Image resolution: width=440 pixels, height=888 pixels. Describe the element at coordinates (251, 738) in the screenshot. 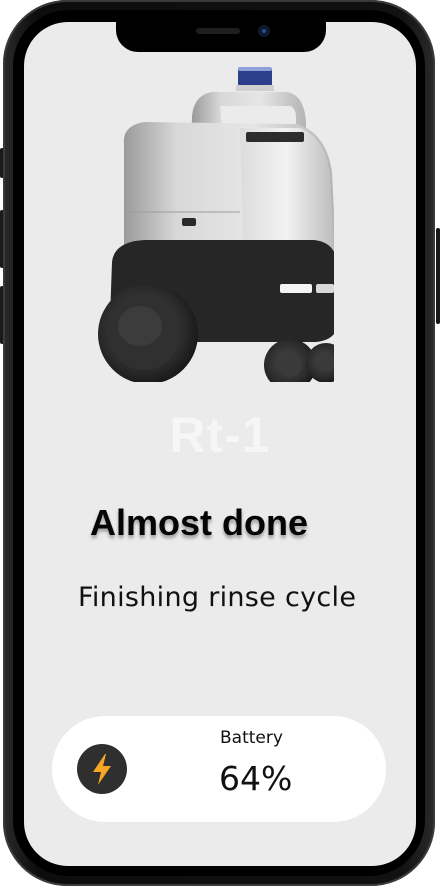

I see `battery-label: Battery` at that location.